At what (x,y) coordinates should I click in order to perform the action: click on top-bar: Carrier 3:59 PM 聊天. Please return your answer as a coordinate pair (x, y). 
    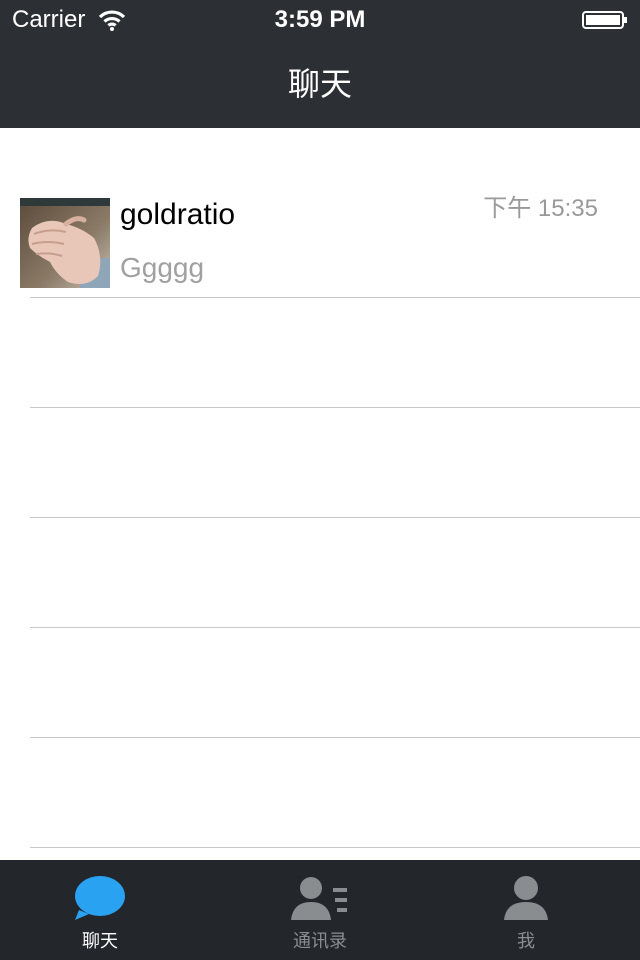
    Looking at the image, I should click on (320, 64).